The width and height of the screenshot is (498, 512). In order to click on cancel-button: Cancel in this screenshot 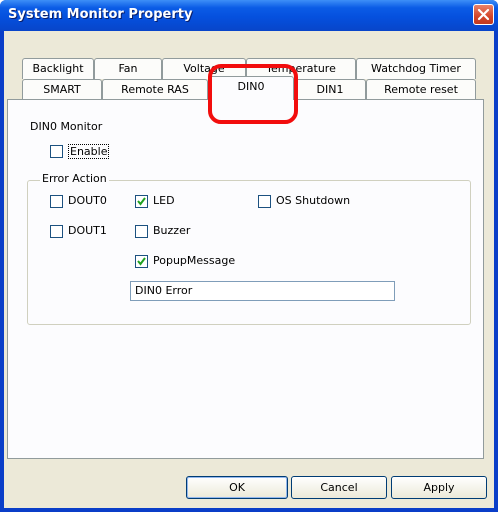, I will do `click(339, 487)`.